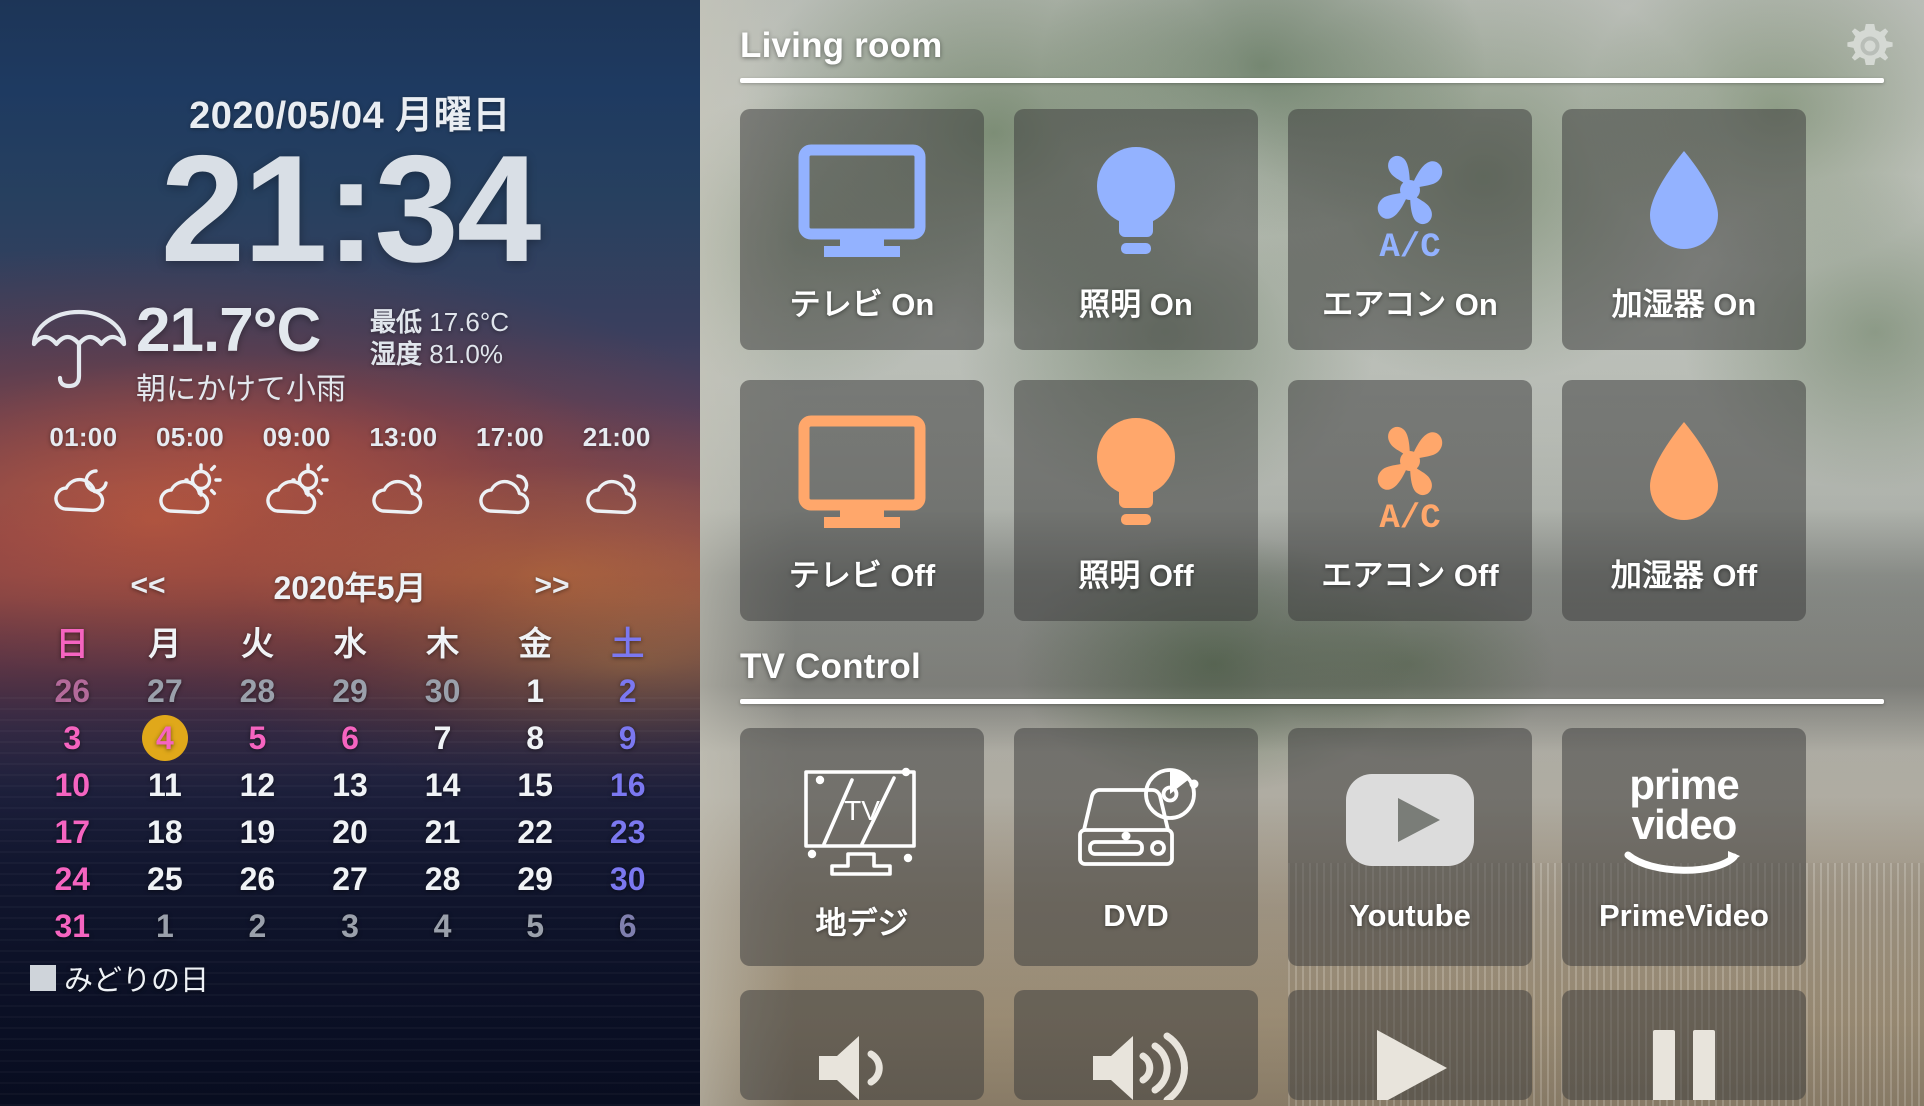 Image resolution: width=1924 pixels, height=1106 pixels. I want to click on calendar-day-number: 10, so click(72, 784).